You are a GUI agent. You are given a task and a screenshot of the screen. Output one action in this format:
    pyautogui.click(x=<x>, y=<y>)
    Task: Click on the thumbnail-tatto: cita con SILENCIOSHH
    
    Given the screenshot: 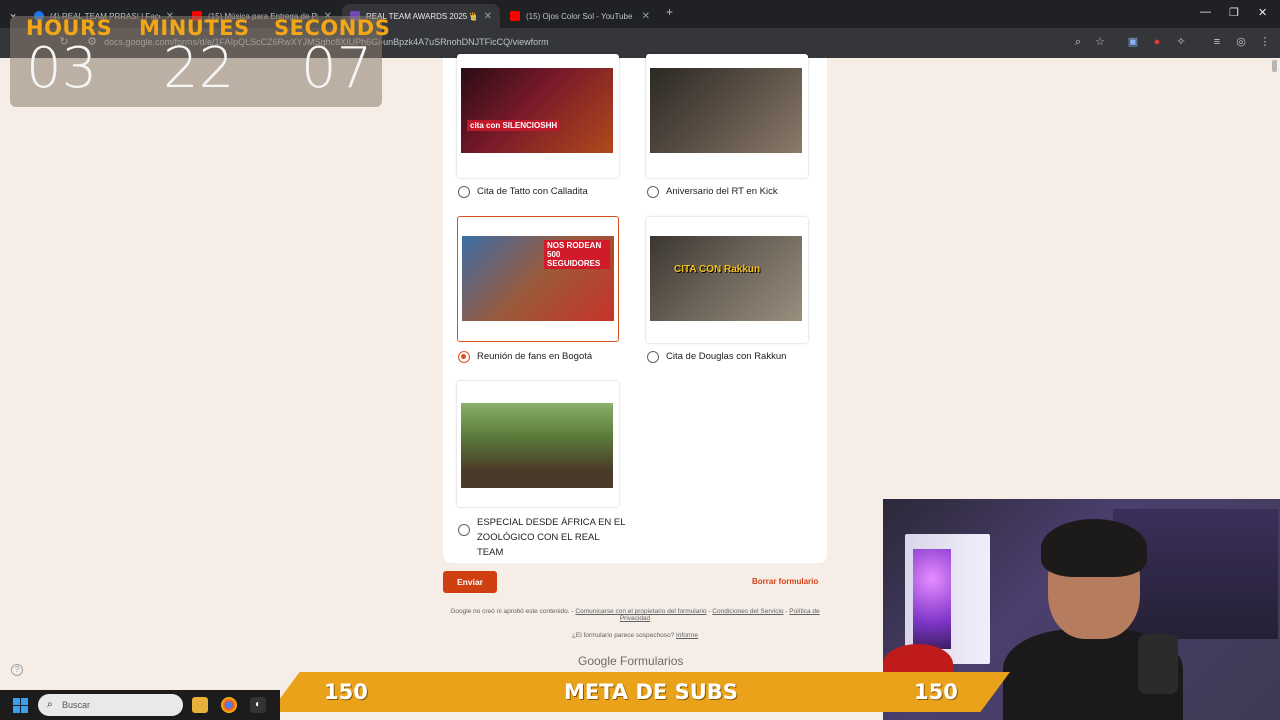 What is the action you would take?
    pyautogui.click(x=537, y=110)
    